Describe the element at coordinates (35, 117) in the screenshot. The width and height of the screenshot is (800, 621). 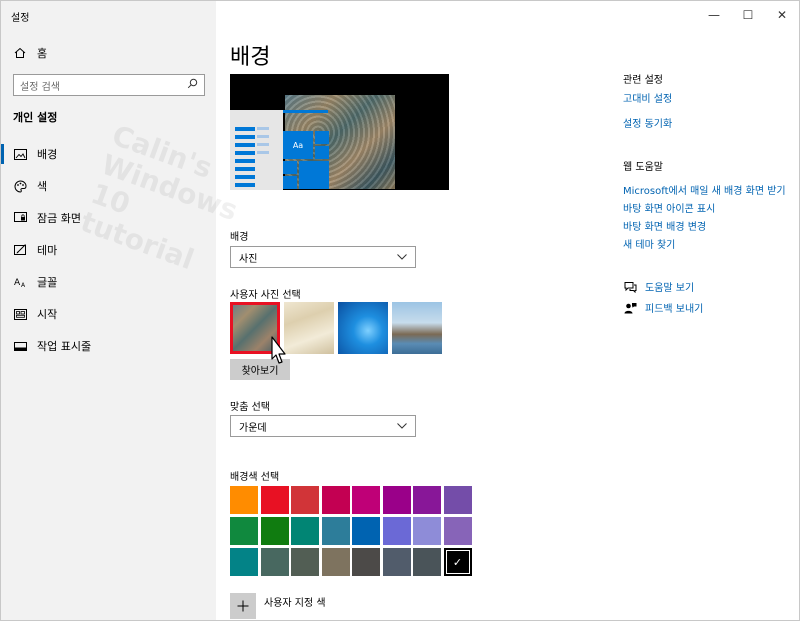
I see `section-title: 개인 설정` at that location.